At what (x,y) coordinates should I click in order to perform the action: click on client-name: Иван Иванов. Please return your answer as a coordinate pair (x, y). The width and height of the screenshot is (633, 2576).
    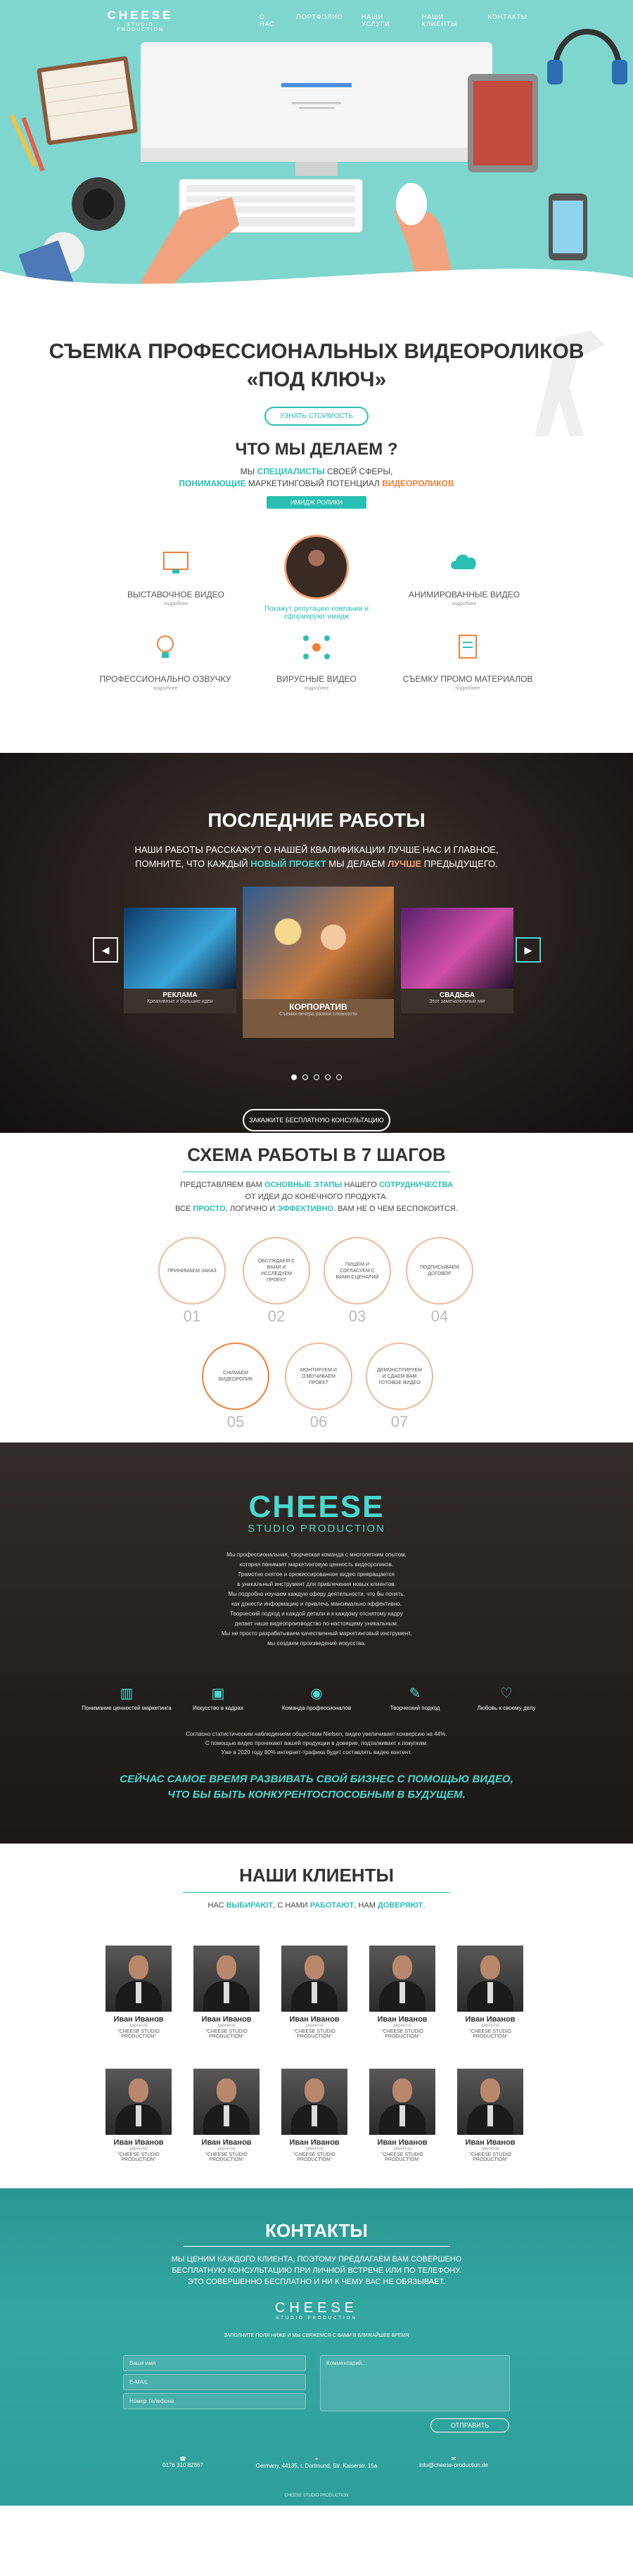
    Looking at the image, I should click on (403, 2019).